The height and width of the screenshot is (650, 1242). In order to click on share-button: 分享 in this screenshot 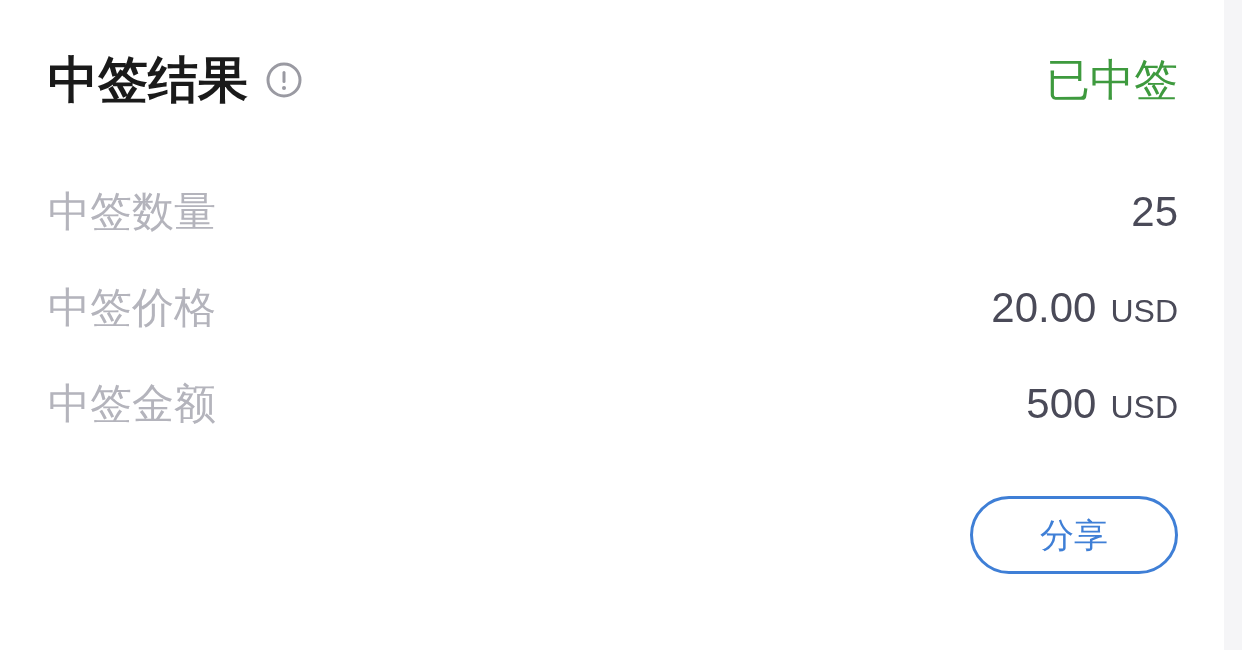, I will do `click(1074, 535)`.